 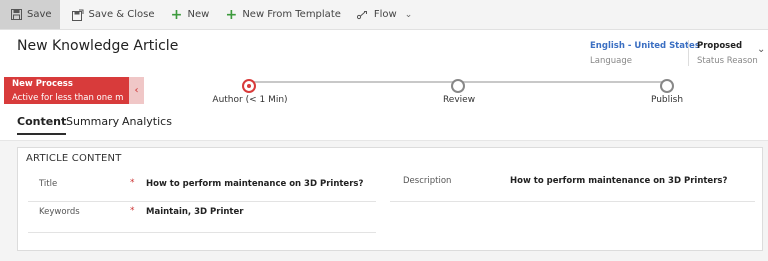 I want to click on language-label: Language, so click(x=611, y=61).